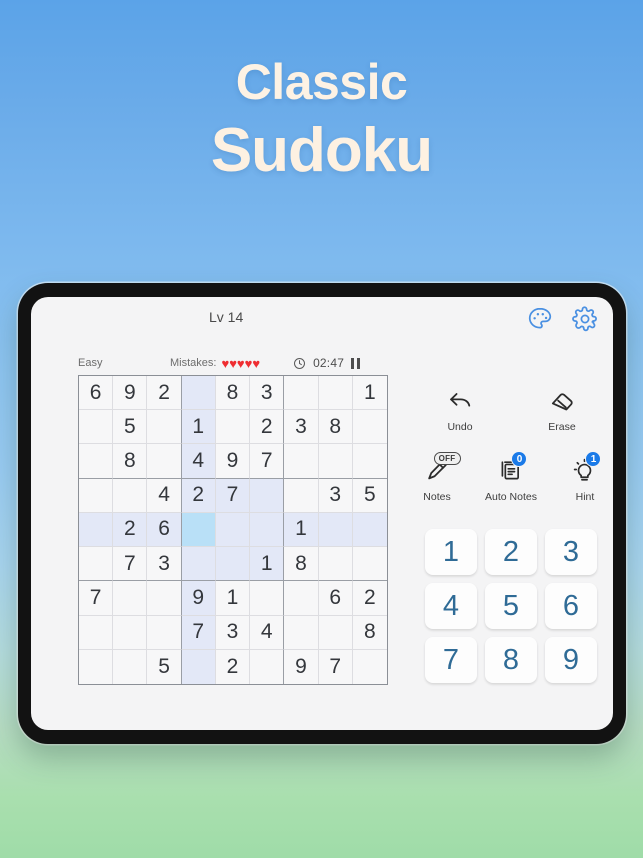 The width and height of the screenshot is (643, 858). I want to click on notes-button: OFF Notes, so click(437, 477).